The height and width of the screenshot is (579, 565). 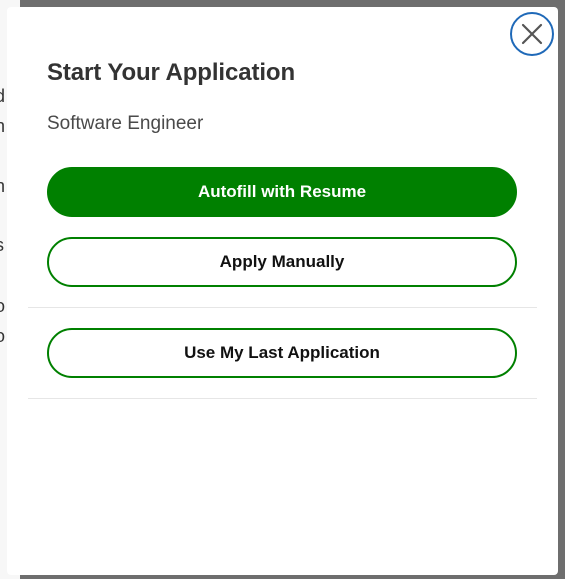 I want to click on close-button, so click(x=532, y=34).